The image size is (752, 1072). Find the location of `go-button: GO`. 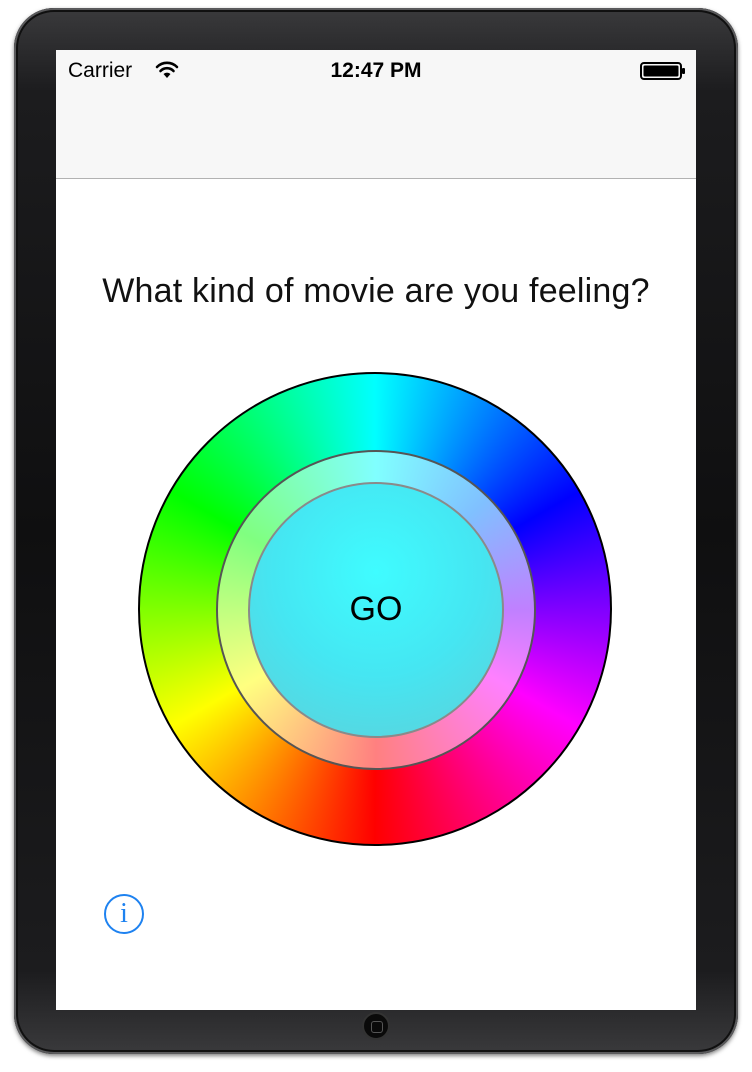

go-button: GO is located at coordinates (376, 610).